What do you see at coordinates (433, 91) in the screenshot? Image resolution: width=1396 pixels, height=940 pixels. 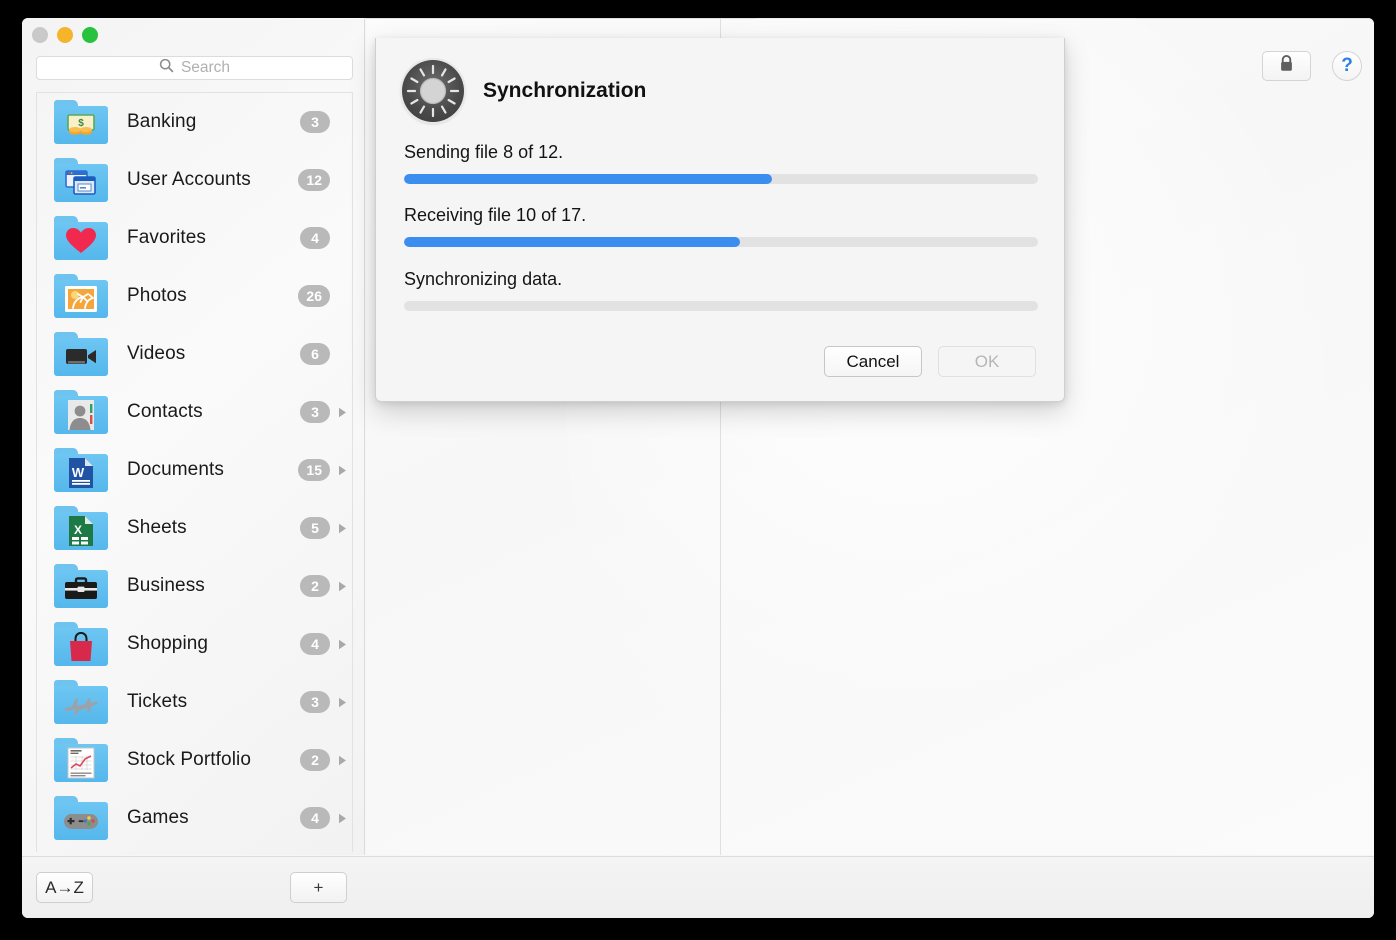 I see `vault-dial-icon` at bounding box center [433, 91].